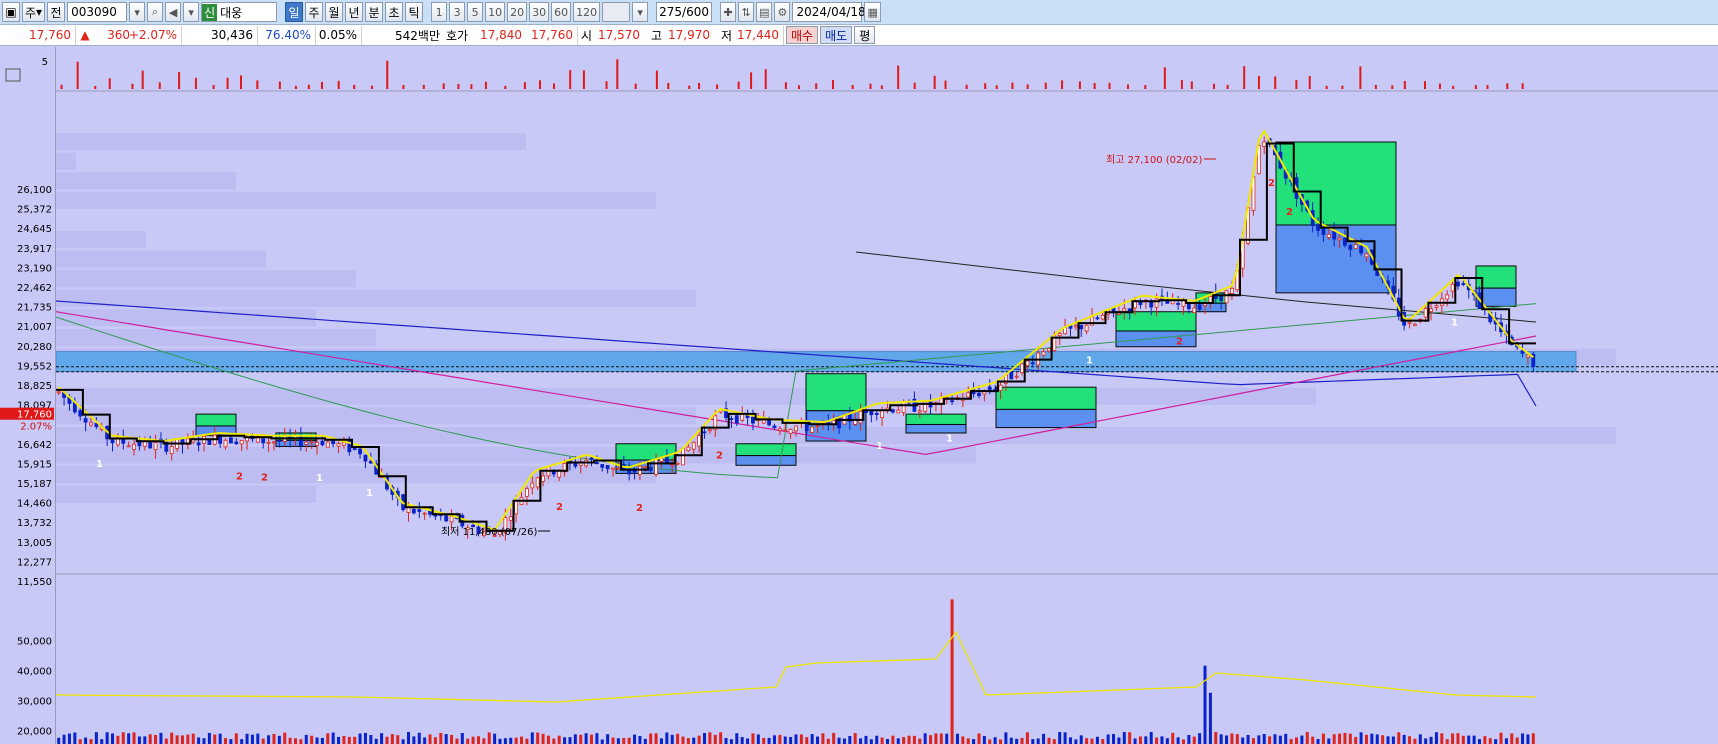 The image size is (1718, 744). I want to click on interval-1: 1, so click(439, 12).